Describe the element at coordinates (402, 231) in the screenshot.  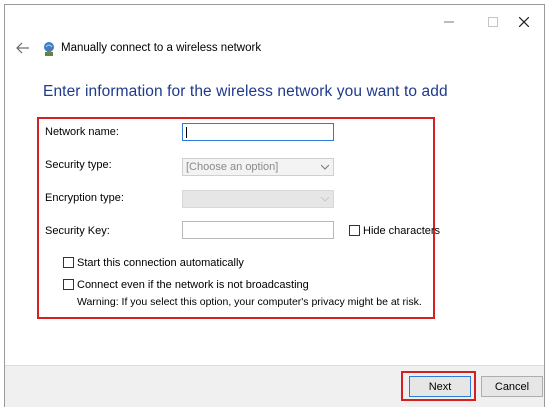
I see `hide-characters-label: Hide characters` at that location.